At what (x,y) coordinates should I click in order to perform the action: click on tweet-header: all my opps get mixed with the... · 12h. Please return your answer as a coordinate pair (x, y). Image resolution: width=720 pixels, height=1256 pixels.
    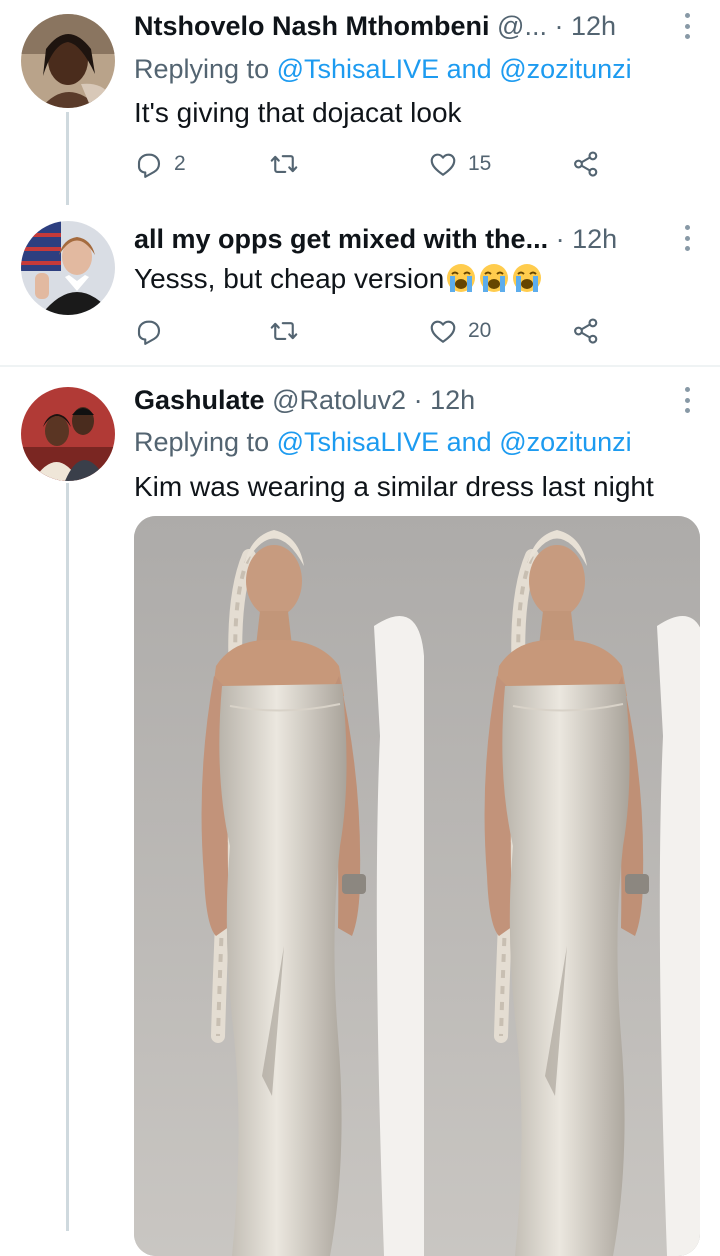
    Looking at the image, I should click on (402, 239).